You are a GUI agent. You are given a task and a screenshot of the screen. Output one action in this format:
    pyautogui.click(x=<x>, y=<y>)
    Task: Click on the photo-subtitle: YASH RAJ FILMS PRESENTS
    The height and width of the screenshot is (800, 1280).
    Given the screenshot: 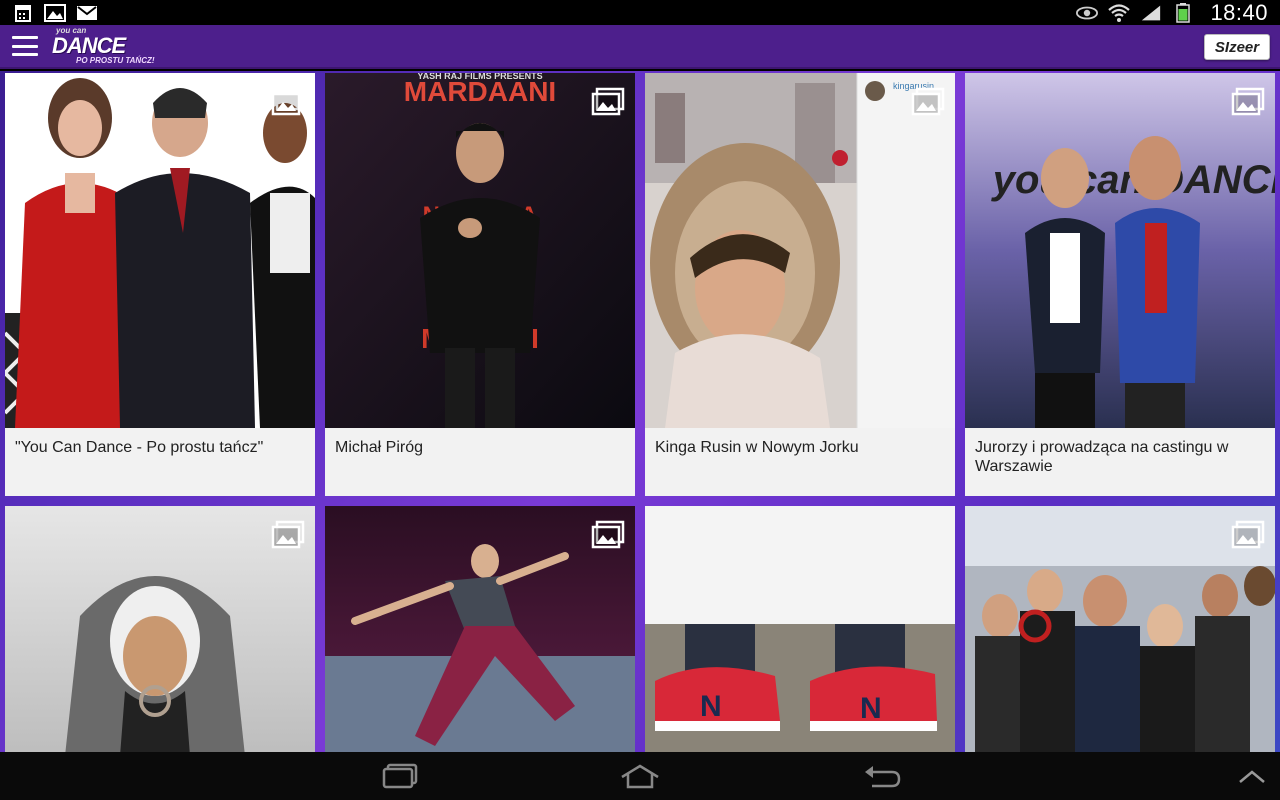 What is the action you would take?
    pyautogui.click(x=479, y=77)
    